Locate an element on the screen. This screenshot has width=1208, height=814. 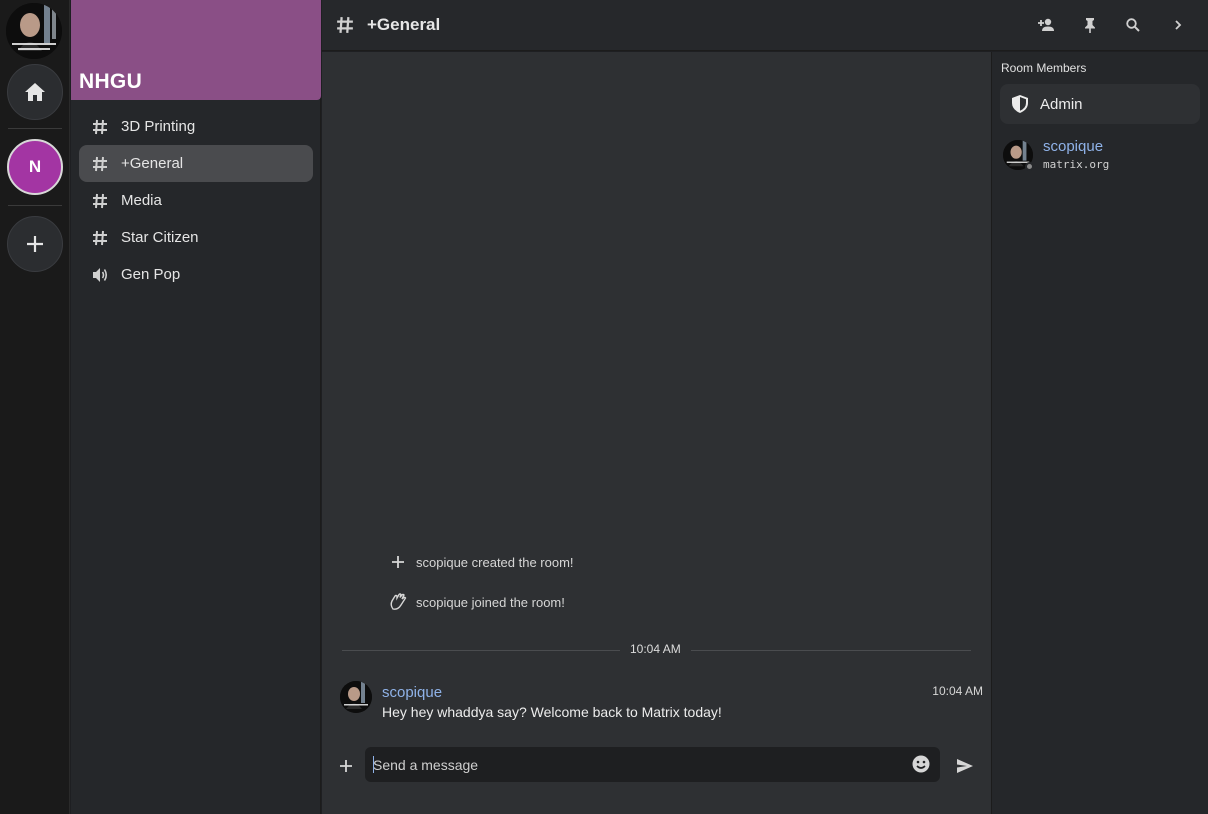
add-space-button is located at coordinates (35, 244).